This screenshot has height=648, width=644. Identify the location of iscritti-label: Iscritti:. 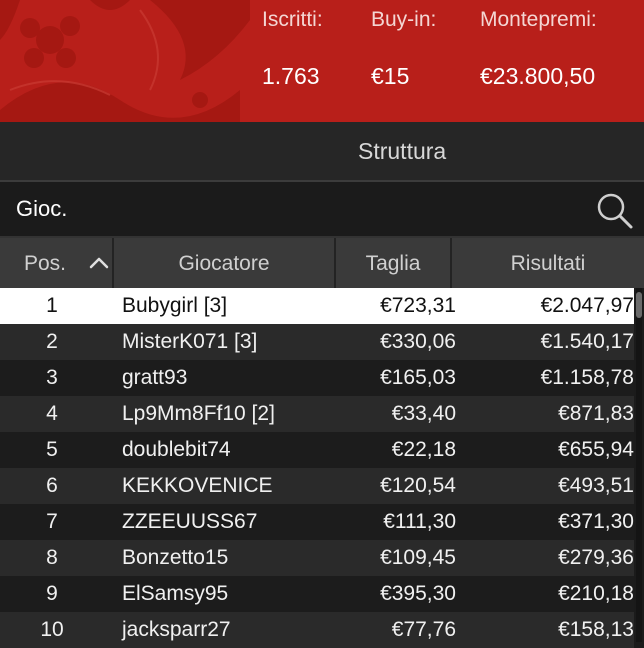
(292, 19).